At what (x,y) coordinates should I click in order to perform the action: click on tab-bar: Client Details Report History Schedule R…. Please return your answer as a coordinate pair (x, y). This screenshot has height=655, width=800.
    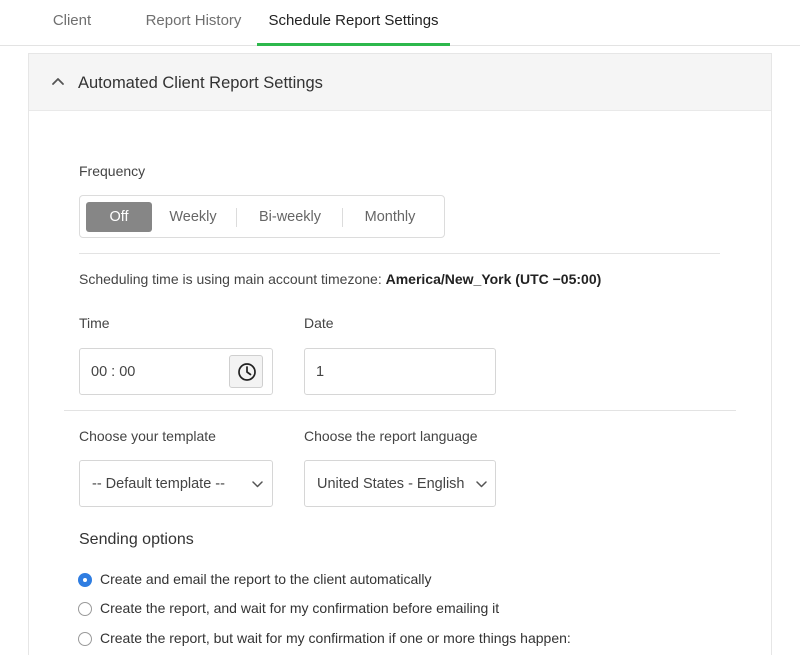
    Looking at the image, I should click on (400, 35).